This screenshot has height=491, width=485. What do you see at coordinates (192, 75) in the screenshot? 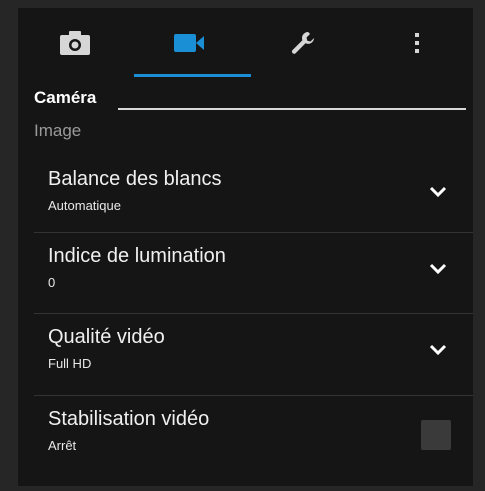
I see `active-tab-indicator` at bounding box center [192, 75].